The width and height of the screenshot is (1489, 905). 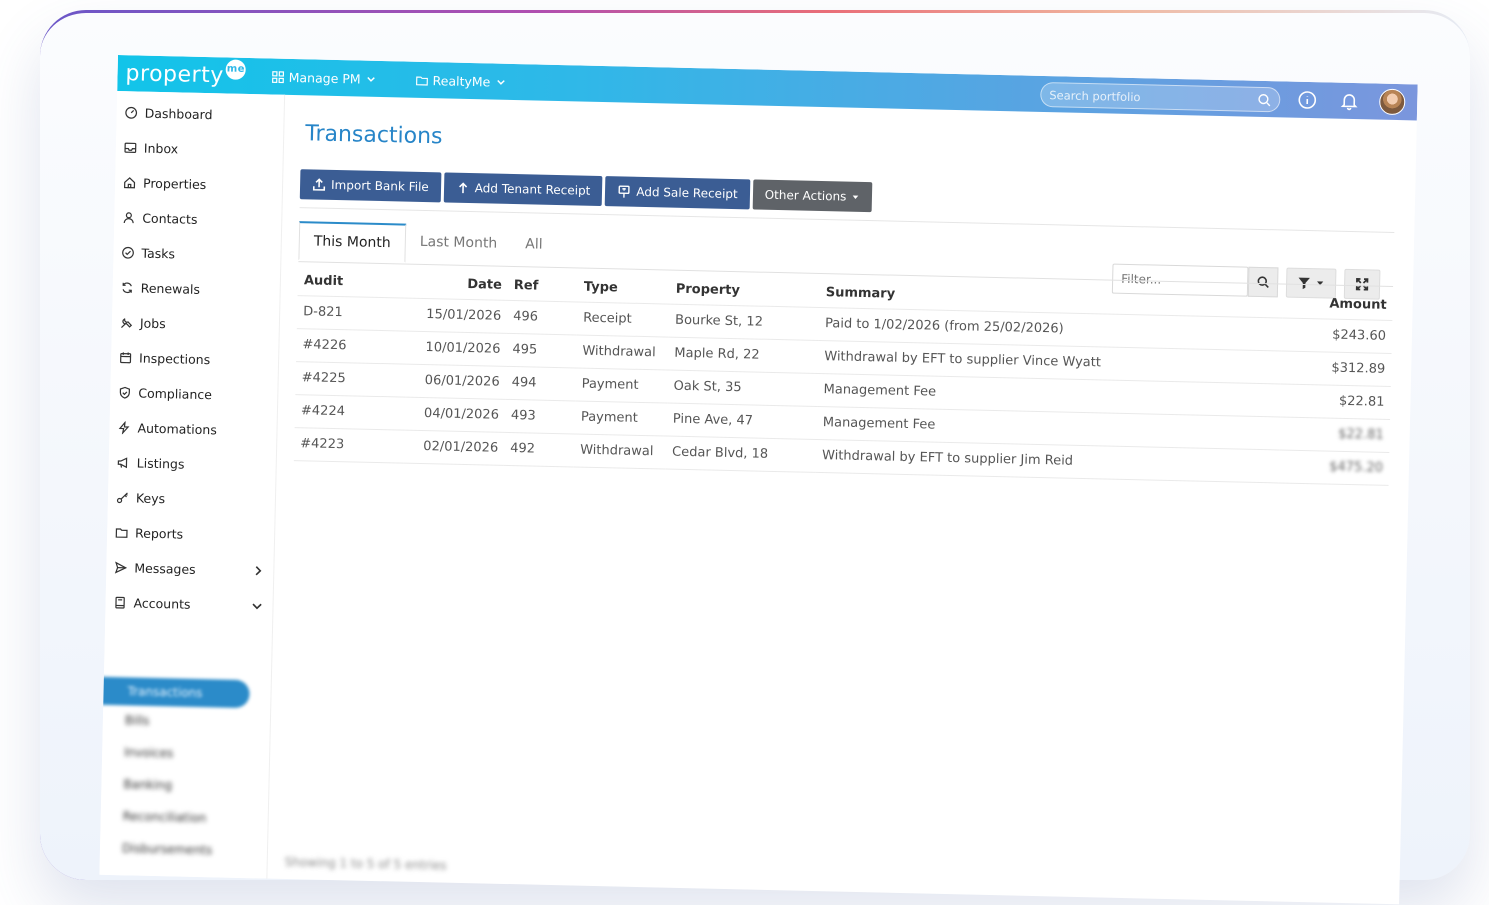 I want to click on property-cell: Maple Rd, 22, so click(x=743, y=354).